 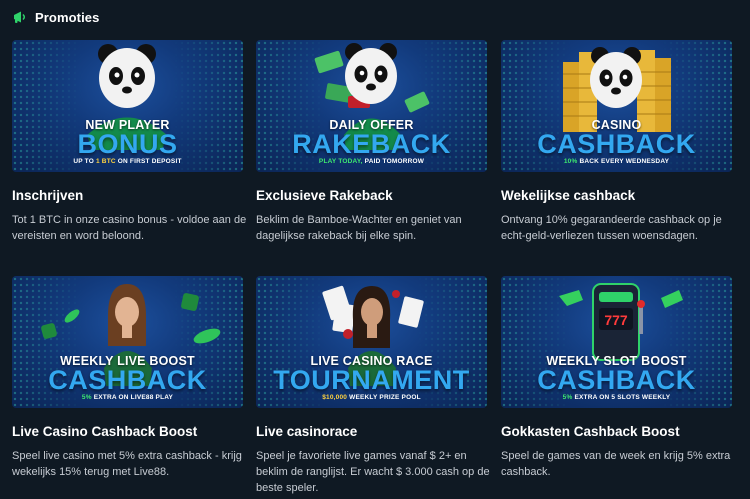 I want to click on svg-text: 777, so click(x=616, y=320).